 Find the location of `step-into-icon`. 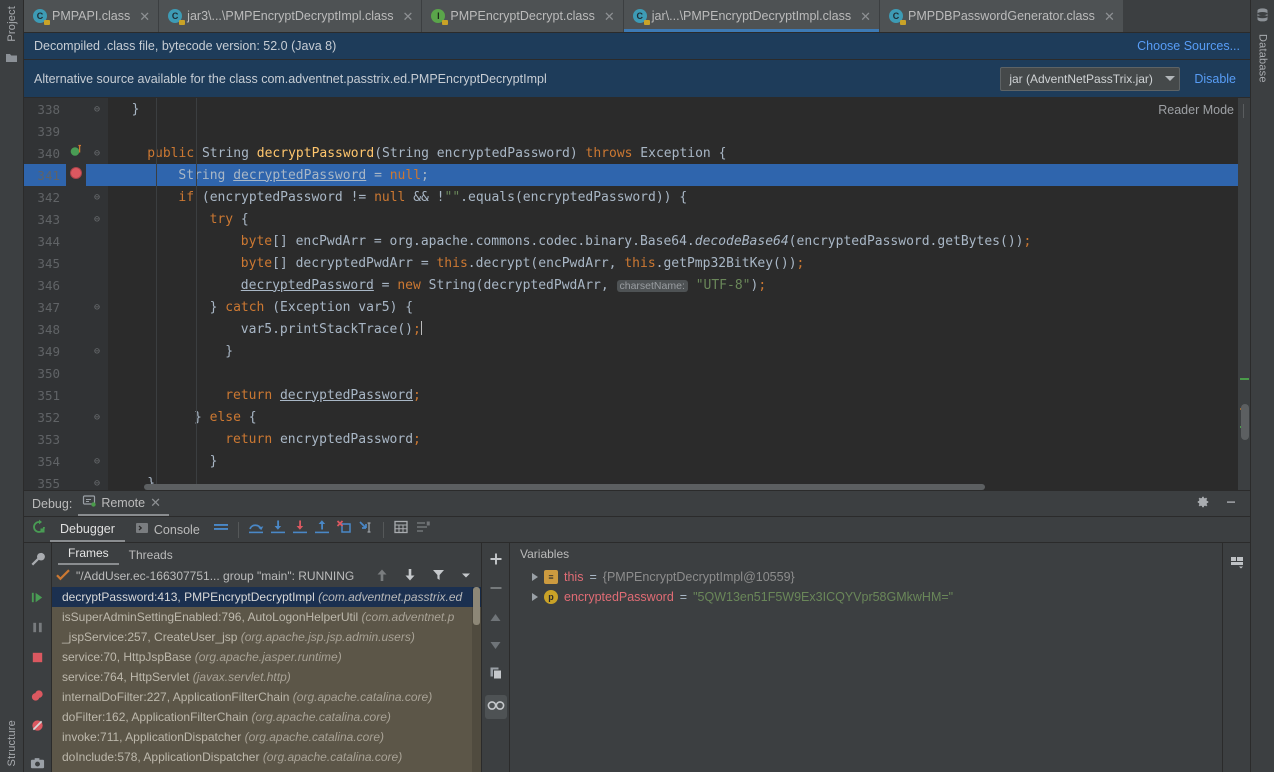

step-into-icon is located at coordinates (278, 529).